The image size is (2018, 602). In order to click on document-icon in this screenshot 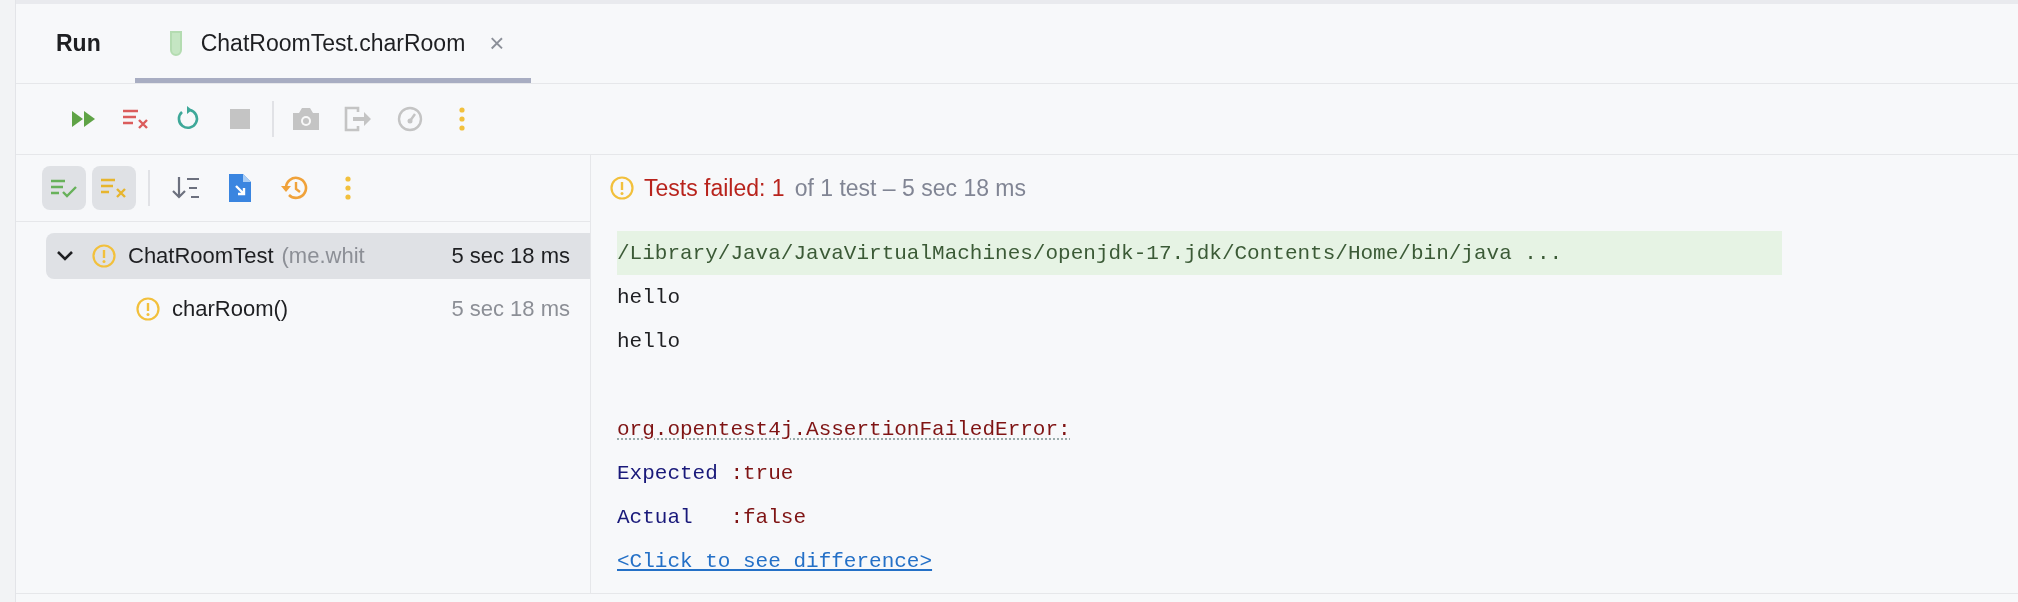, I will do `click(240, 188)`.